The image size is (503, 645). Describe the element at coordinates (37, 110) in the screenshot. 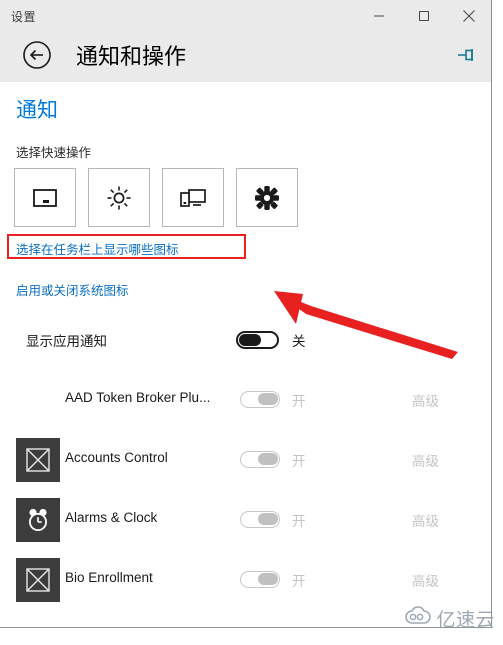

I see `section-heading-notifications: 通知` at that location.